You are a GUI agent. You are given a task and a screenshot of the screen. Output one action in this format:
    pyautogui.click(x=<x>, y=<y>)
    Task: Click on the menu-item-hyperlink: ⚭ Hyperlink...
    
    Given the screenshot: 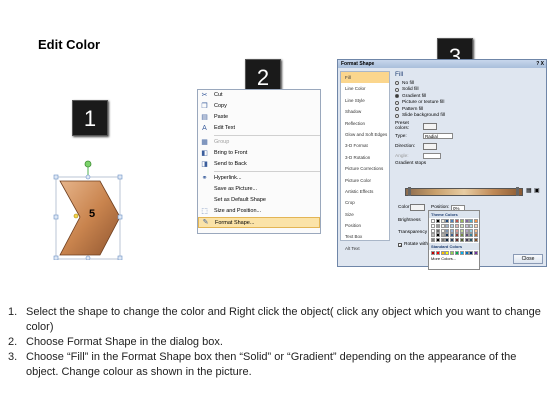 What is the action you would take?
    pyautogui.click(x=259, y=178)
    